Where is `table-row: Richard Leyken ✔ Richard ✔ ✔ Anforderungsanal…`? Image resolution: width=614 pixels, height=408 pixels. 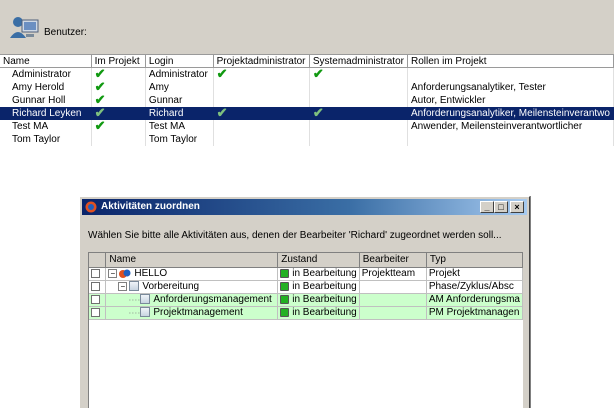 table-row: Richard Leyken ✔ Richard ✔ ✔ Anforderungsanal… is located at coordinates (307, 113).